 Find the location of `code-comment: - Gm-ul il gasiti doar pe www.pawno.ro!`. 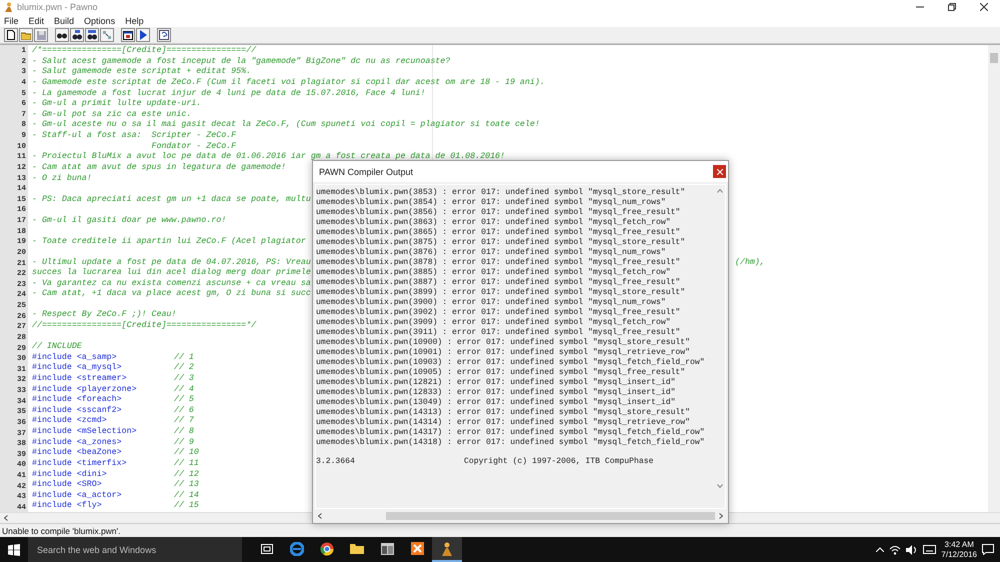

code-comment: - Gm-ul il gasiti doar pe www.pawno.ro! is located at coordinates (129, 221).